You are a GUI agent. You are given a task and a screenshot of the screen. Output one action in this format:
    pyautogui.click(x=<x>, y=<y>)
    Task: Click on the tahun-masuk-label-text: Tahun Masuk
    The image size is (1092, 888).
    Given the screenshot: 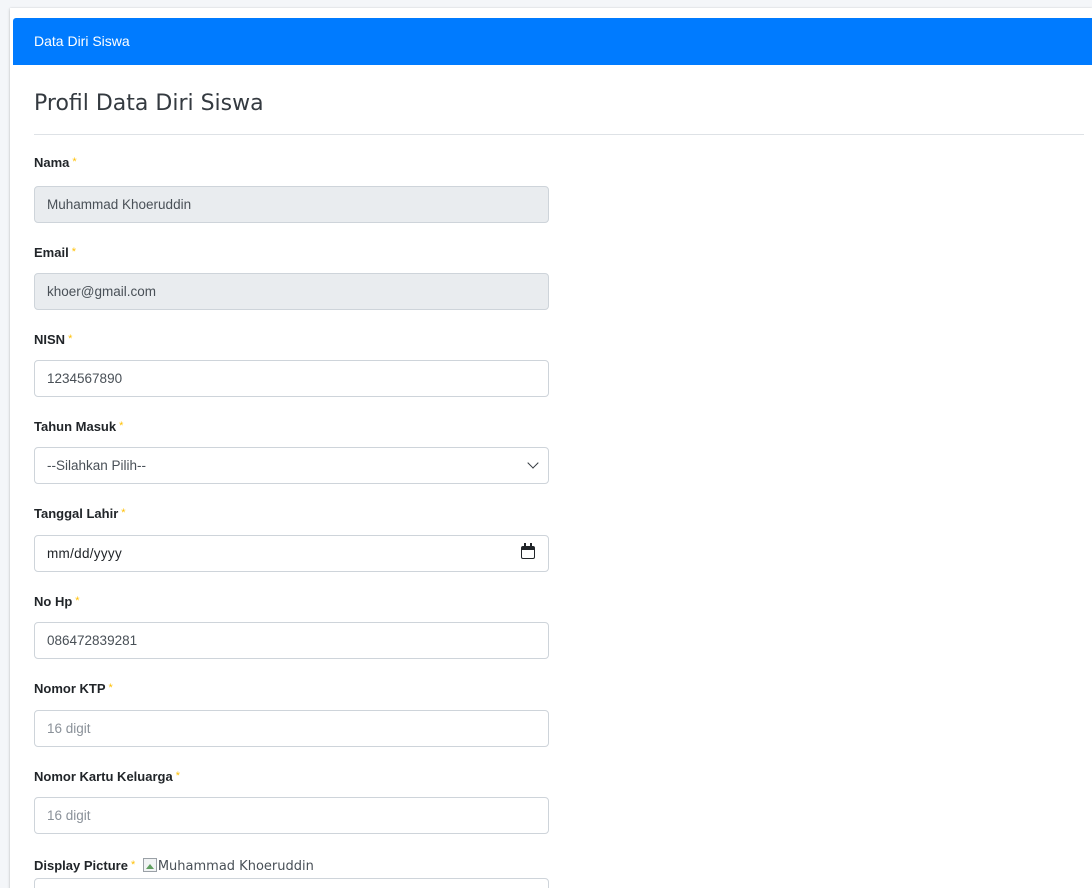 What is the action you would take?
    pyautogui.click(x=75, y=426)
    